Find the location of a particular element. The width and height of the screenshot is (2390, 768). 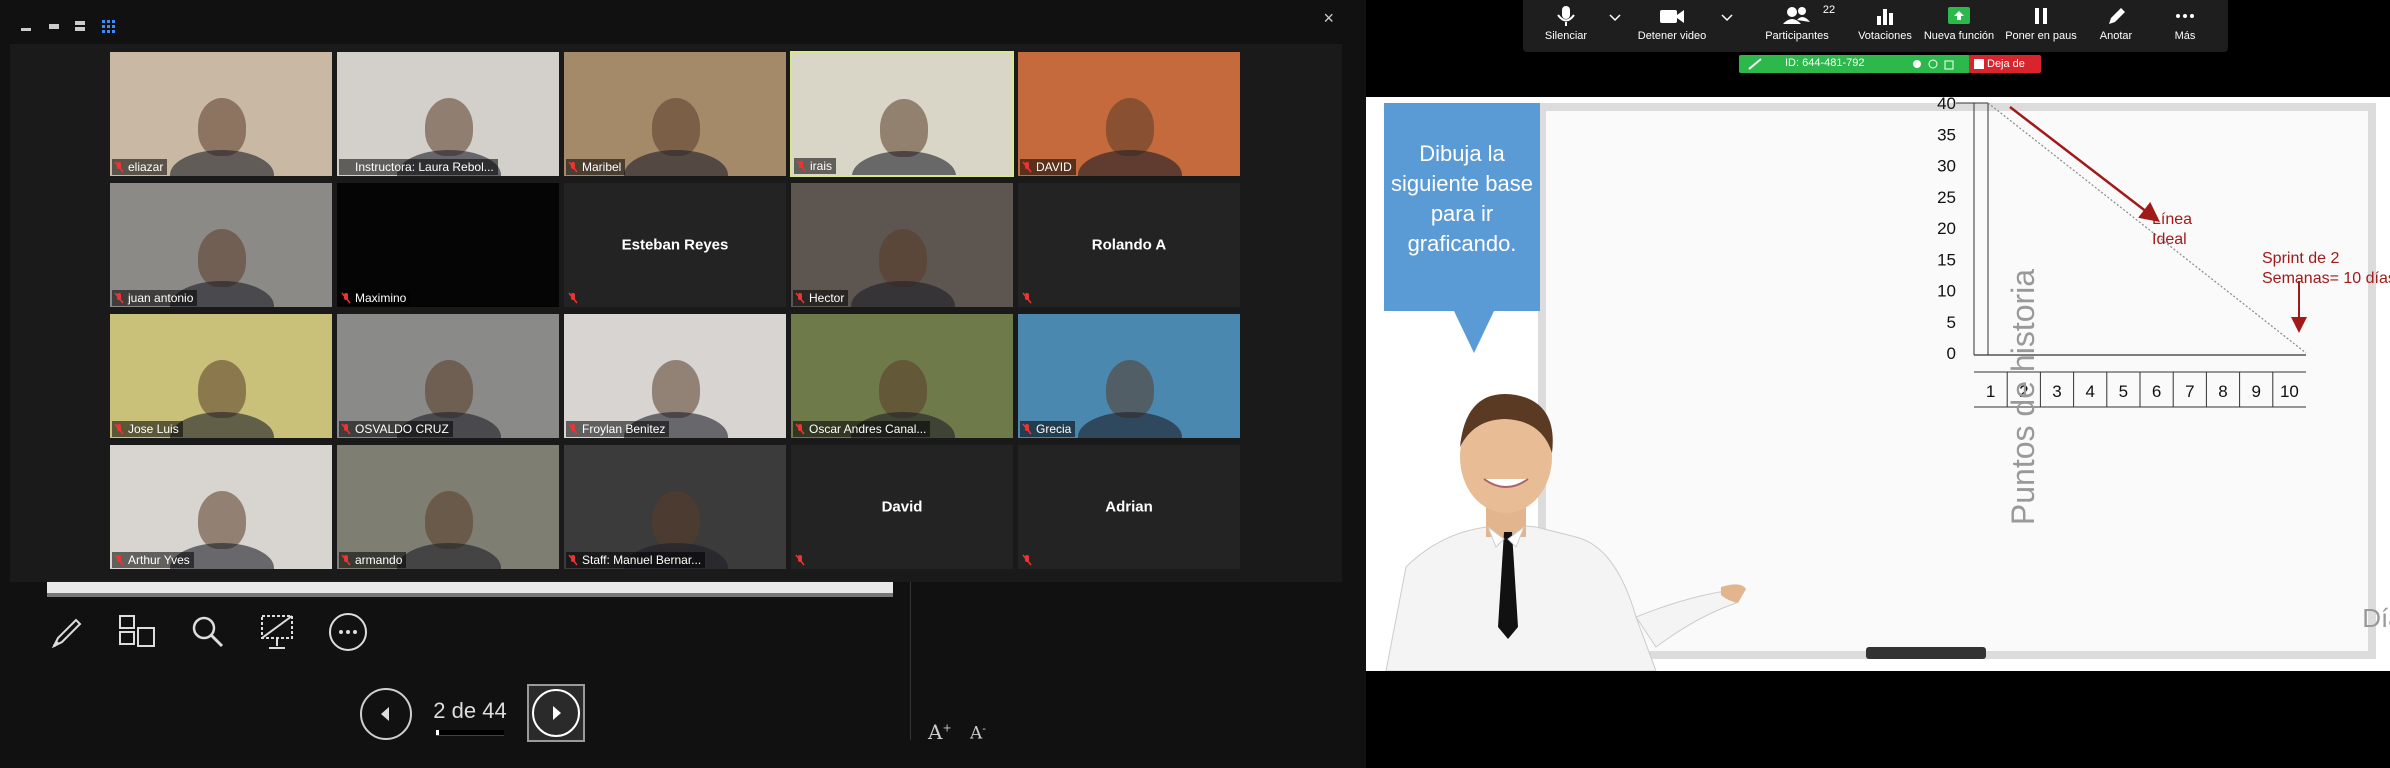

video-tile: irais is located at coordinates (902, 114).